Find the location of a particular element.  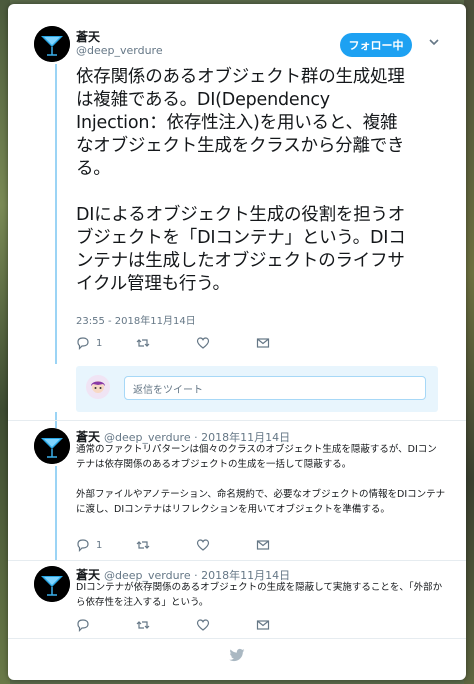

tweet-actions: 1 is located at coordinates (173, 343).